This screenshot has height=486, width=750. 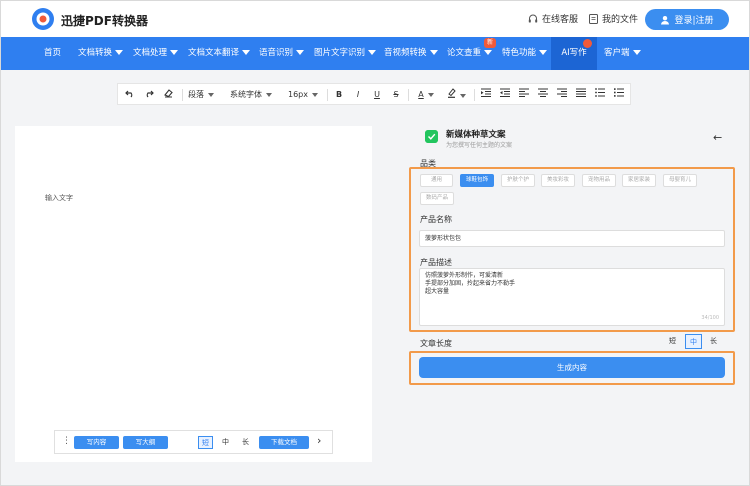 What do you see at coordinates (101, 53) in the screenshot?
I see `nav-item-doc-convert: 文档转换` at bounding box center [101, 53].